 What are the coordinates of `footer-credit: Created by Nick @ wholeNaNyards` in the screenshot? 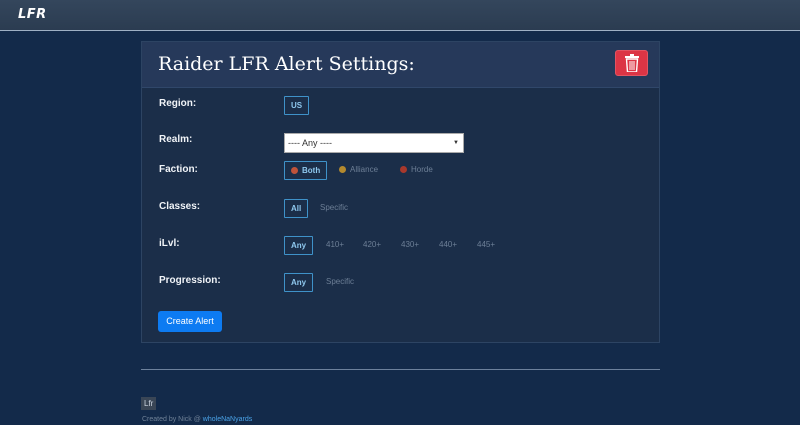 It's located at (197, 419).